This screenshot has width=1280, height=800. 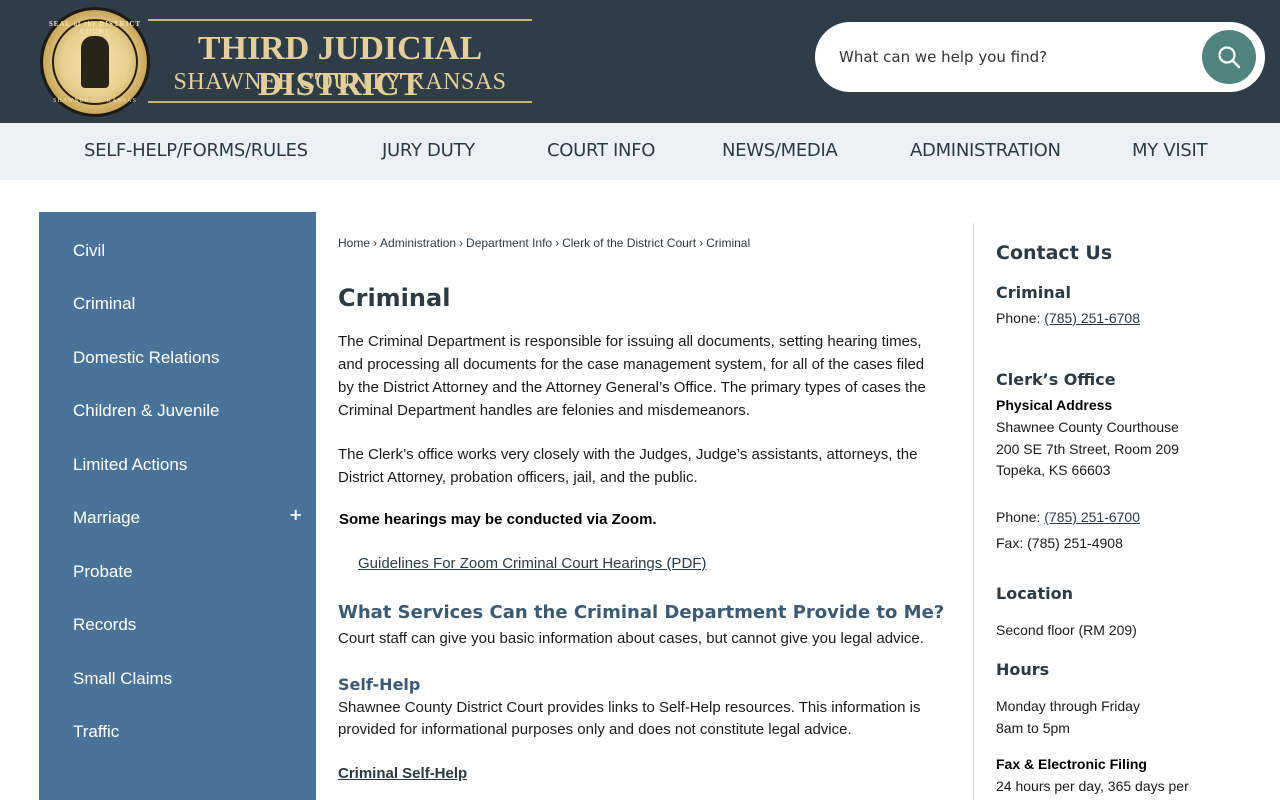 I want to click on filing-text: 24 hours per day, 365 days per, so click(x=1092, y=786).